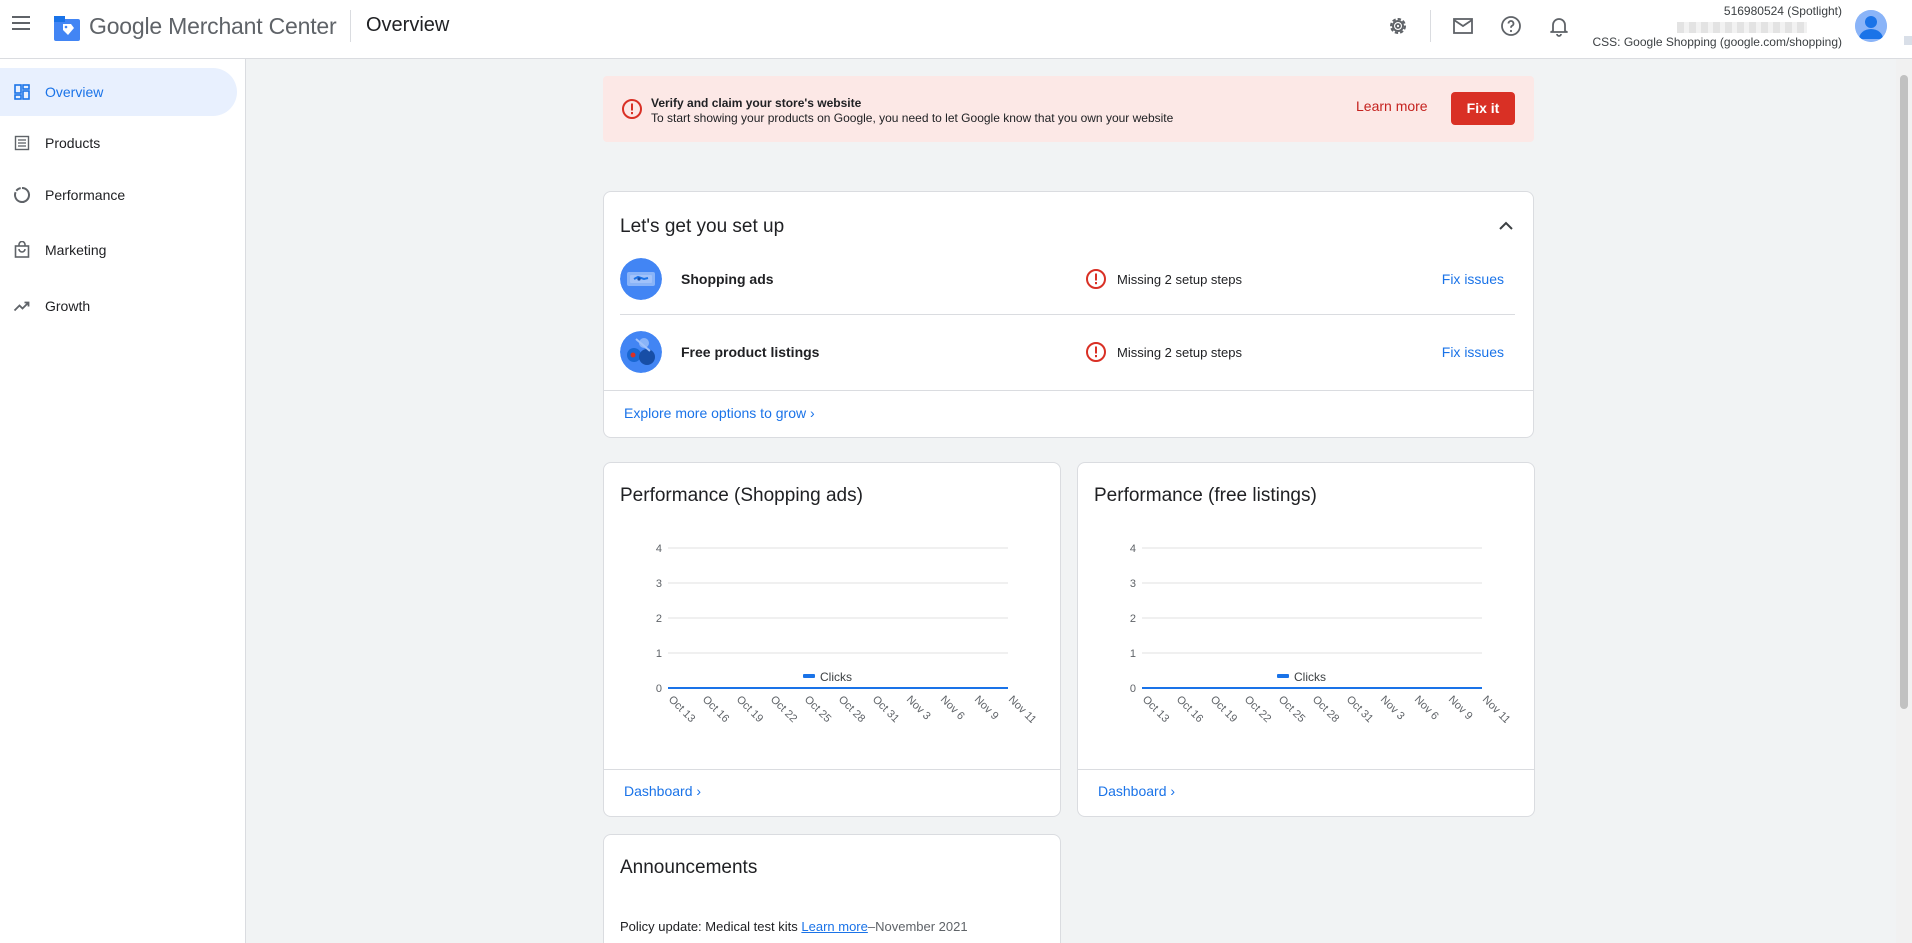 The width and height of the screenshot is (1912, 943). Describe the element at coordinates (1782, 11) in the screenshot. I see `account-id: 516980524 (Spotlight)` at that location.